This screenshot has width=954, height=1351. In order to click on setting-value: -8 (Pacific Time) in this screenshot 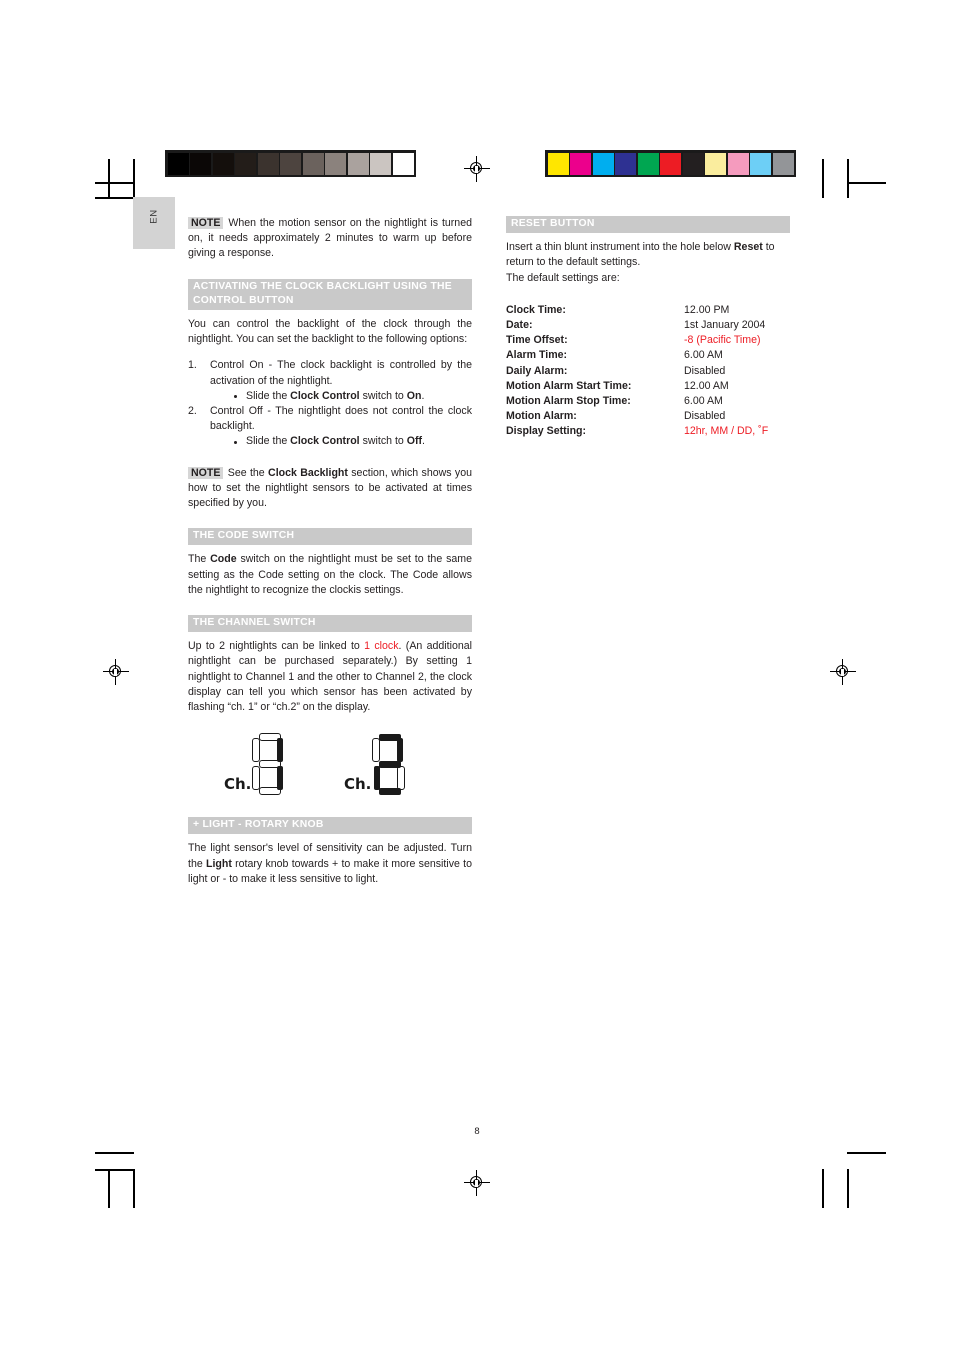, I will do `click(722, 340)`.